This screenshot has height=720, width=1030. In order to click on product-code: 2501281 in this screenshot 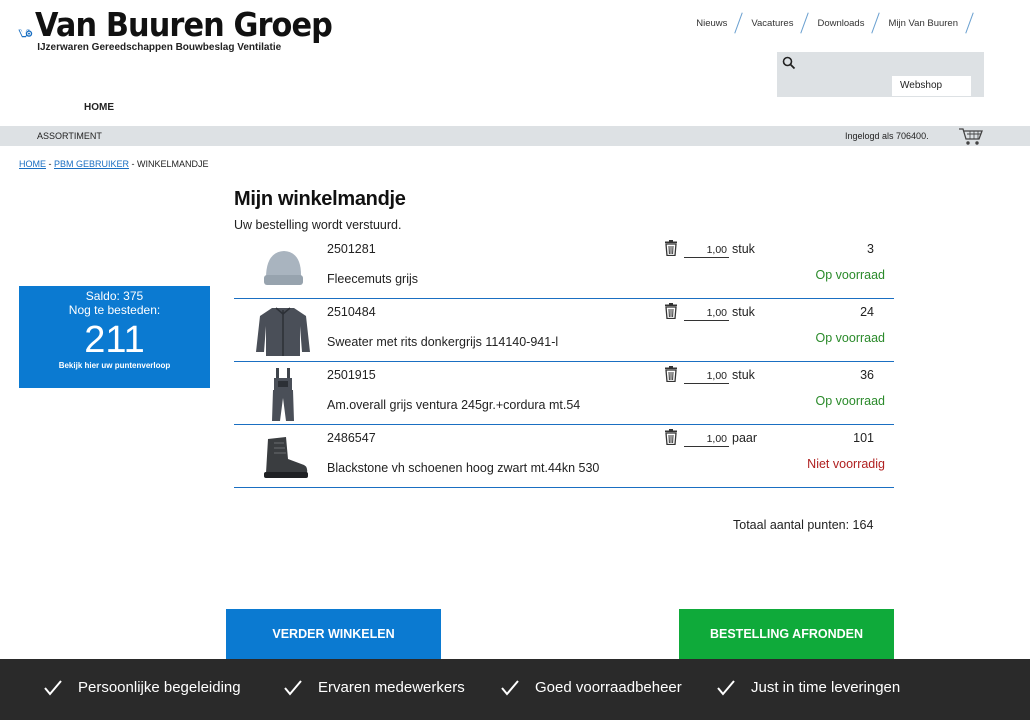, I will do `click(351, 249)`.